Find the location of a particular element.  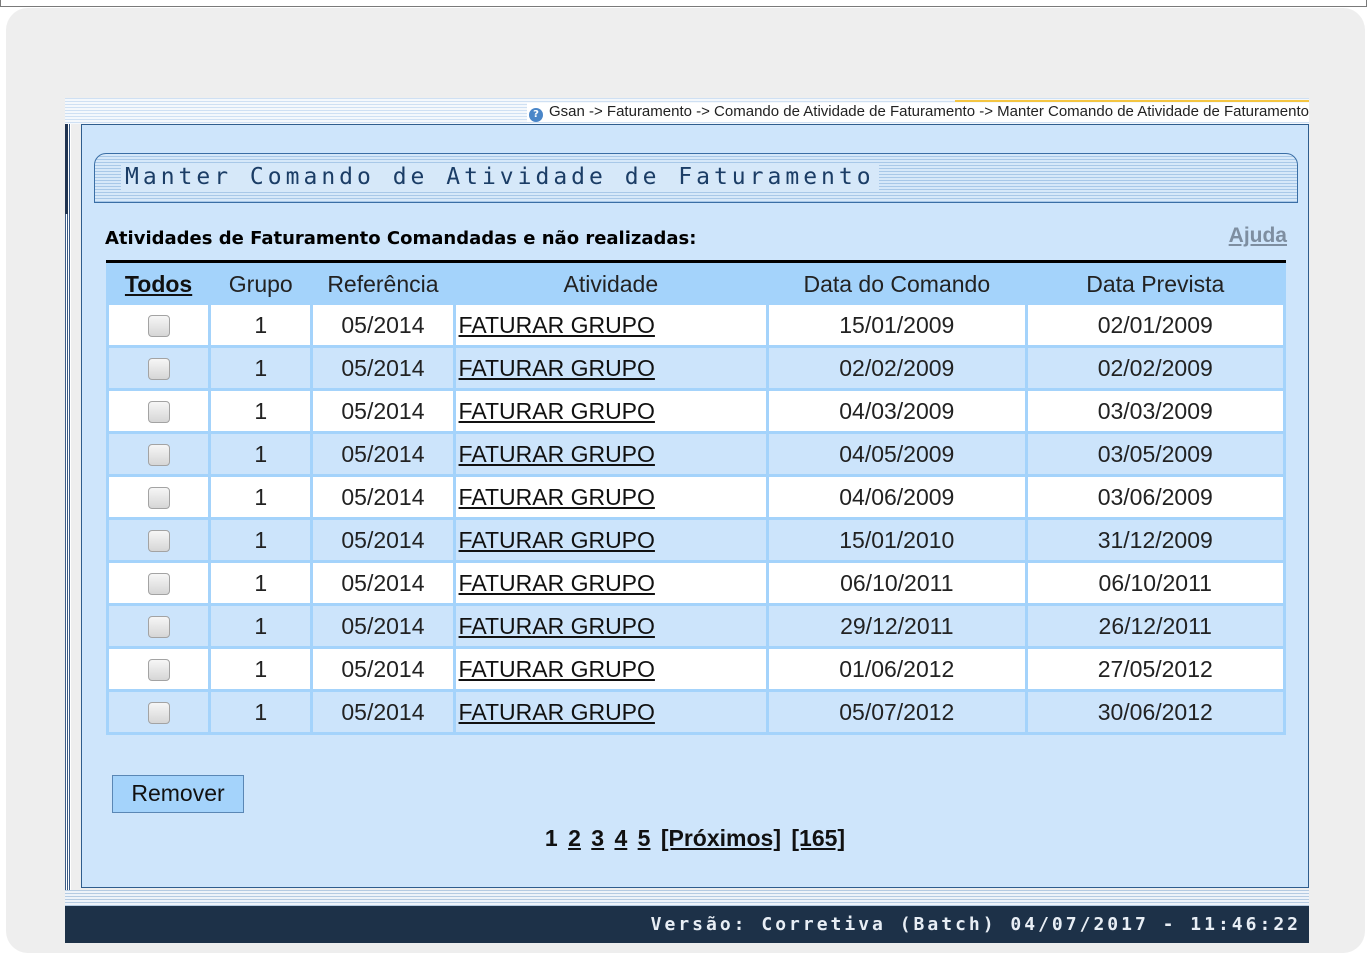

next-pages-link: [Próximos] is located at coordinates (721, 838).